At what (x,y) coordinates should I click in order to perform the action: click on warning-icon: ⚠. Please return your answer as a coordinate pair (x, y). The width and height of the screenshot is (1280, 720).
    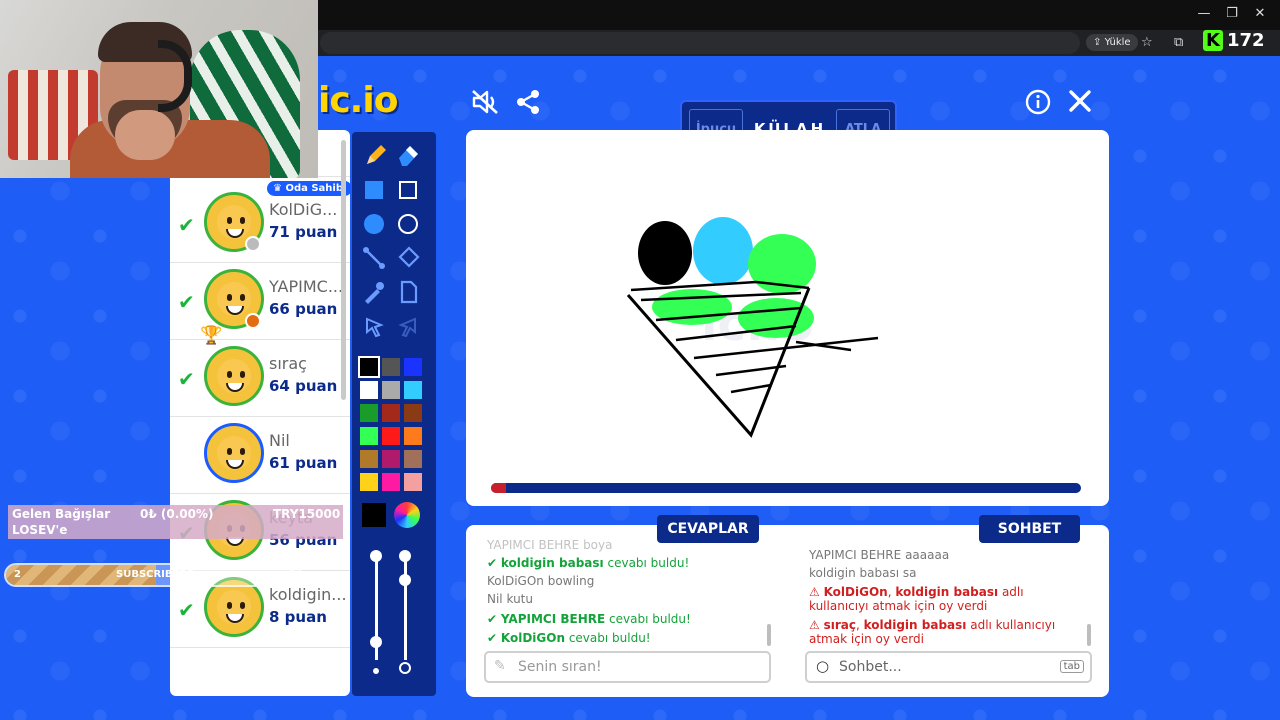
    Looking at the image, I should click on (816, 625).